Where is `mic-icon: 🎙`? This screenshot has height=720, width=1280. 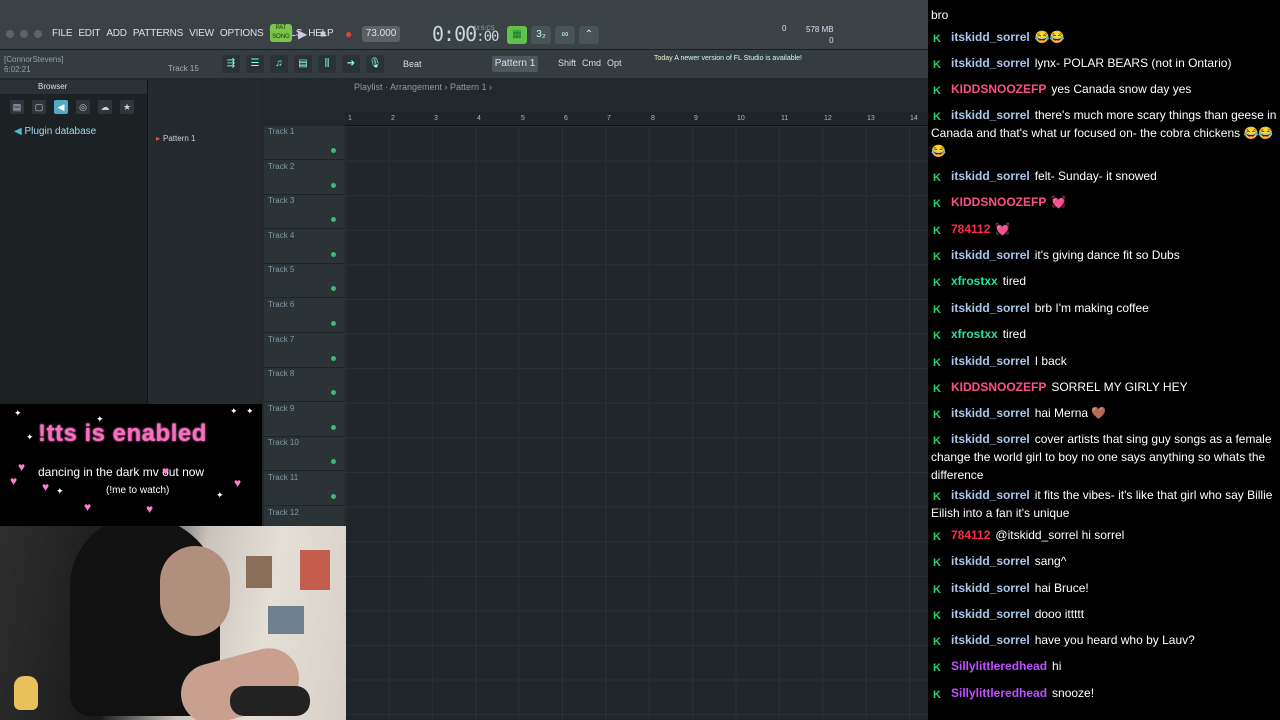
mic-icon: 🎙 is located at coordinates (375, 64).